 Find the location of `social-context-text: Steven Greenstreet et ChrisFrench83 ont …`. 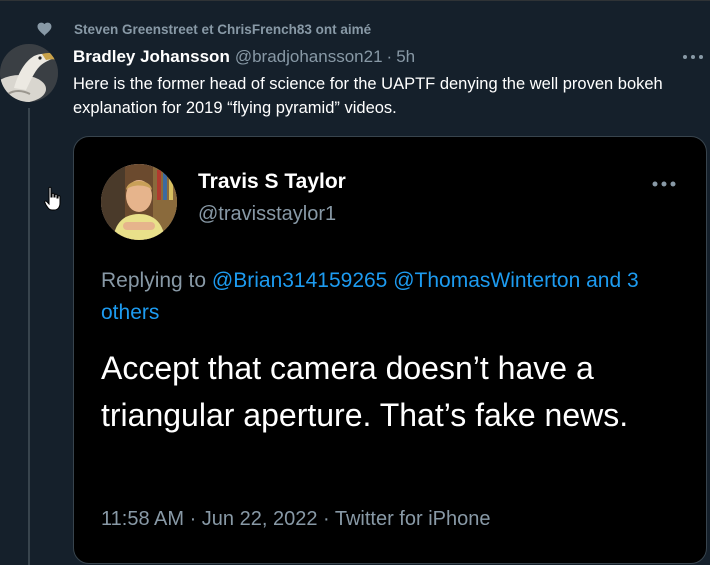

social-context-text: Steven Greenstreet et ChrisFrench83 ont … is located at coordinates (223, 29).